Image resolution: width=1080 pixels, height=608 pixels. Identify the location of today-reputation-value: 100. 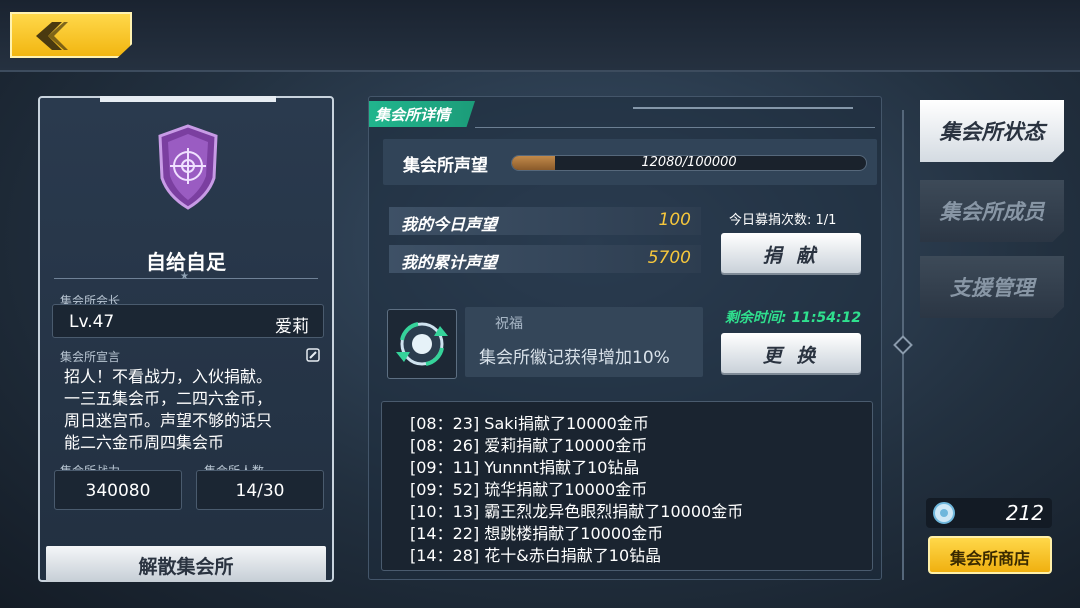
(674, 220).